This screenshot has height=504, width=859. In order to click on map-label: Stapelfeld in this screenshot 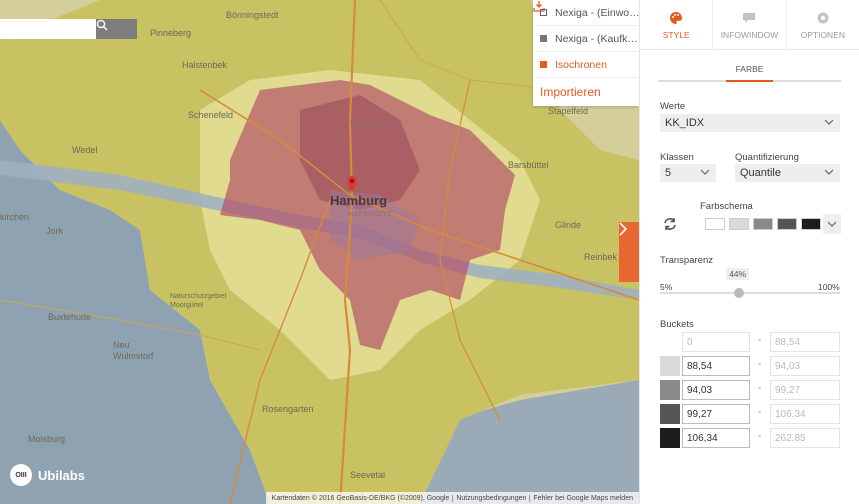, I will do `click(568, 111)`.